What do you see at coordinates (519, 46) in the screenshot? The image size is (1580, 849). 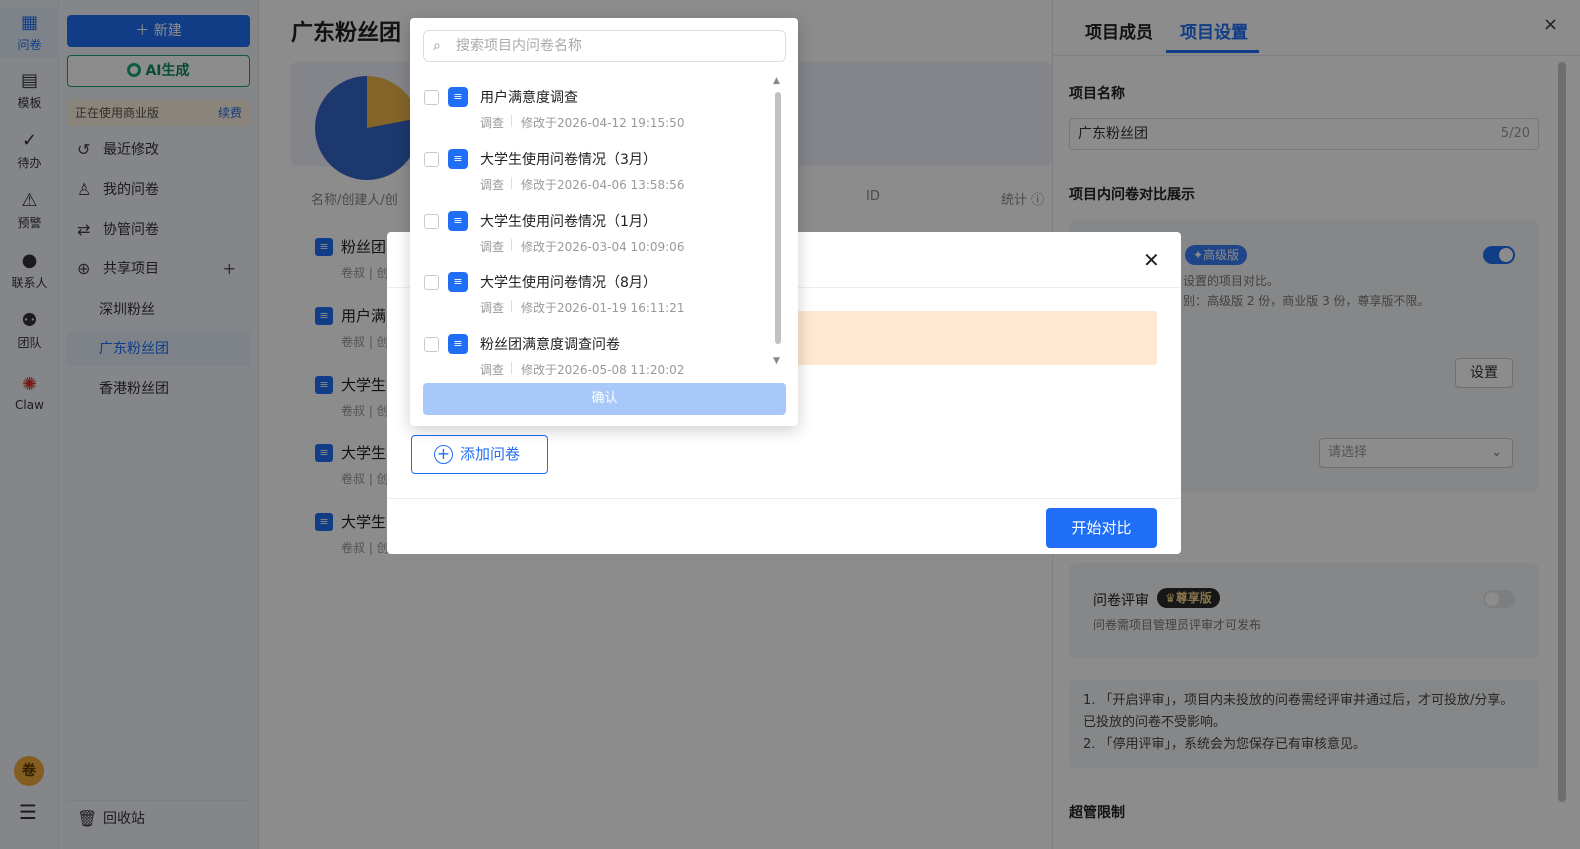 I see `search-placeholder: 搜索项目内问卷名称` at bounding box center [519, 46].